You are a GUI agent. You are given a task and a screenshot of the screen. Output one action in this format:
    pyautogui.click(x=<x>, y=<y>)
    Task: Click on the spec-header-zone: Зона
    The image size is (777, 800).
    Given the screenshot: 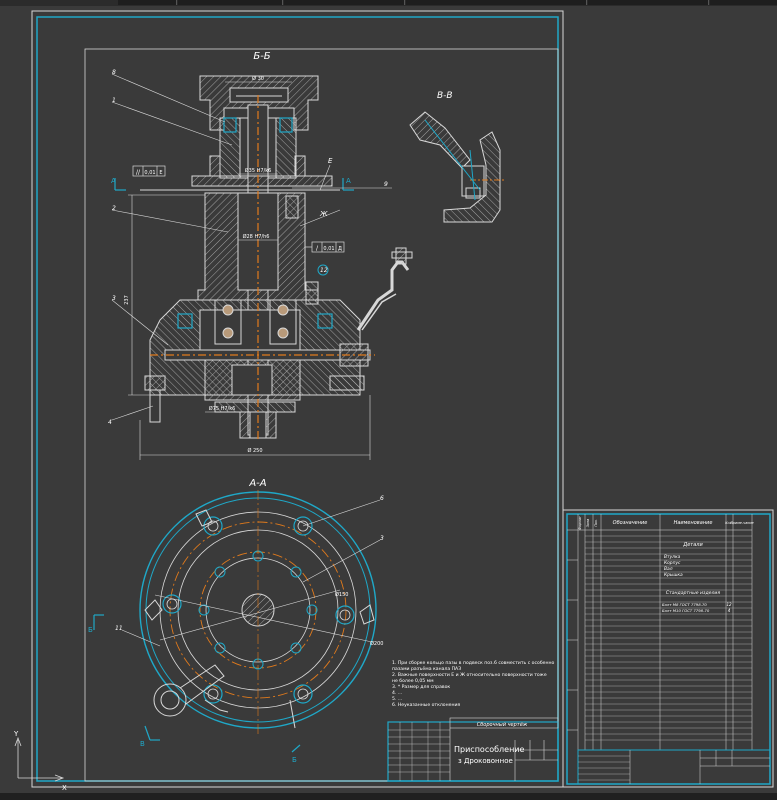 What is the action you would take?
    pyautogui.click(x=588, y=523)
    